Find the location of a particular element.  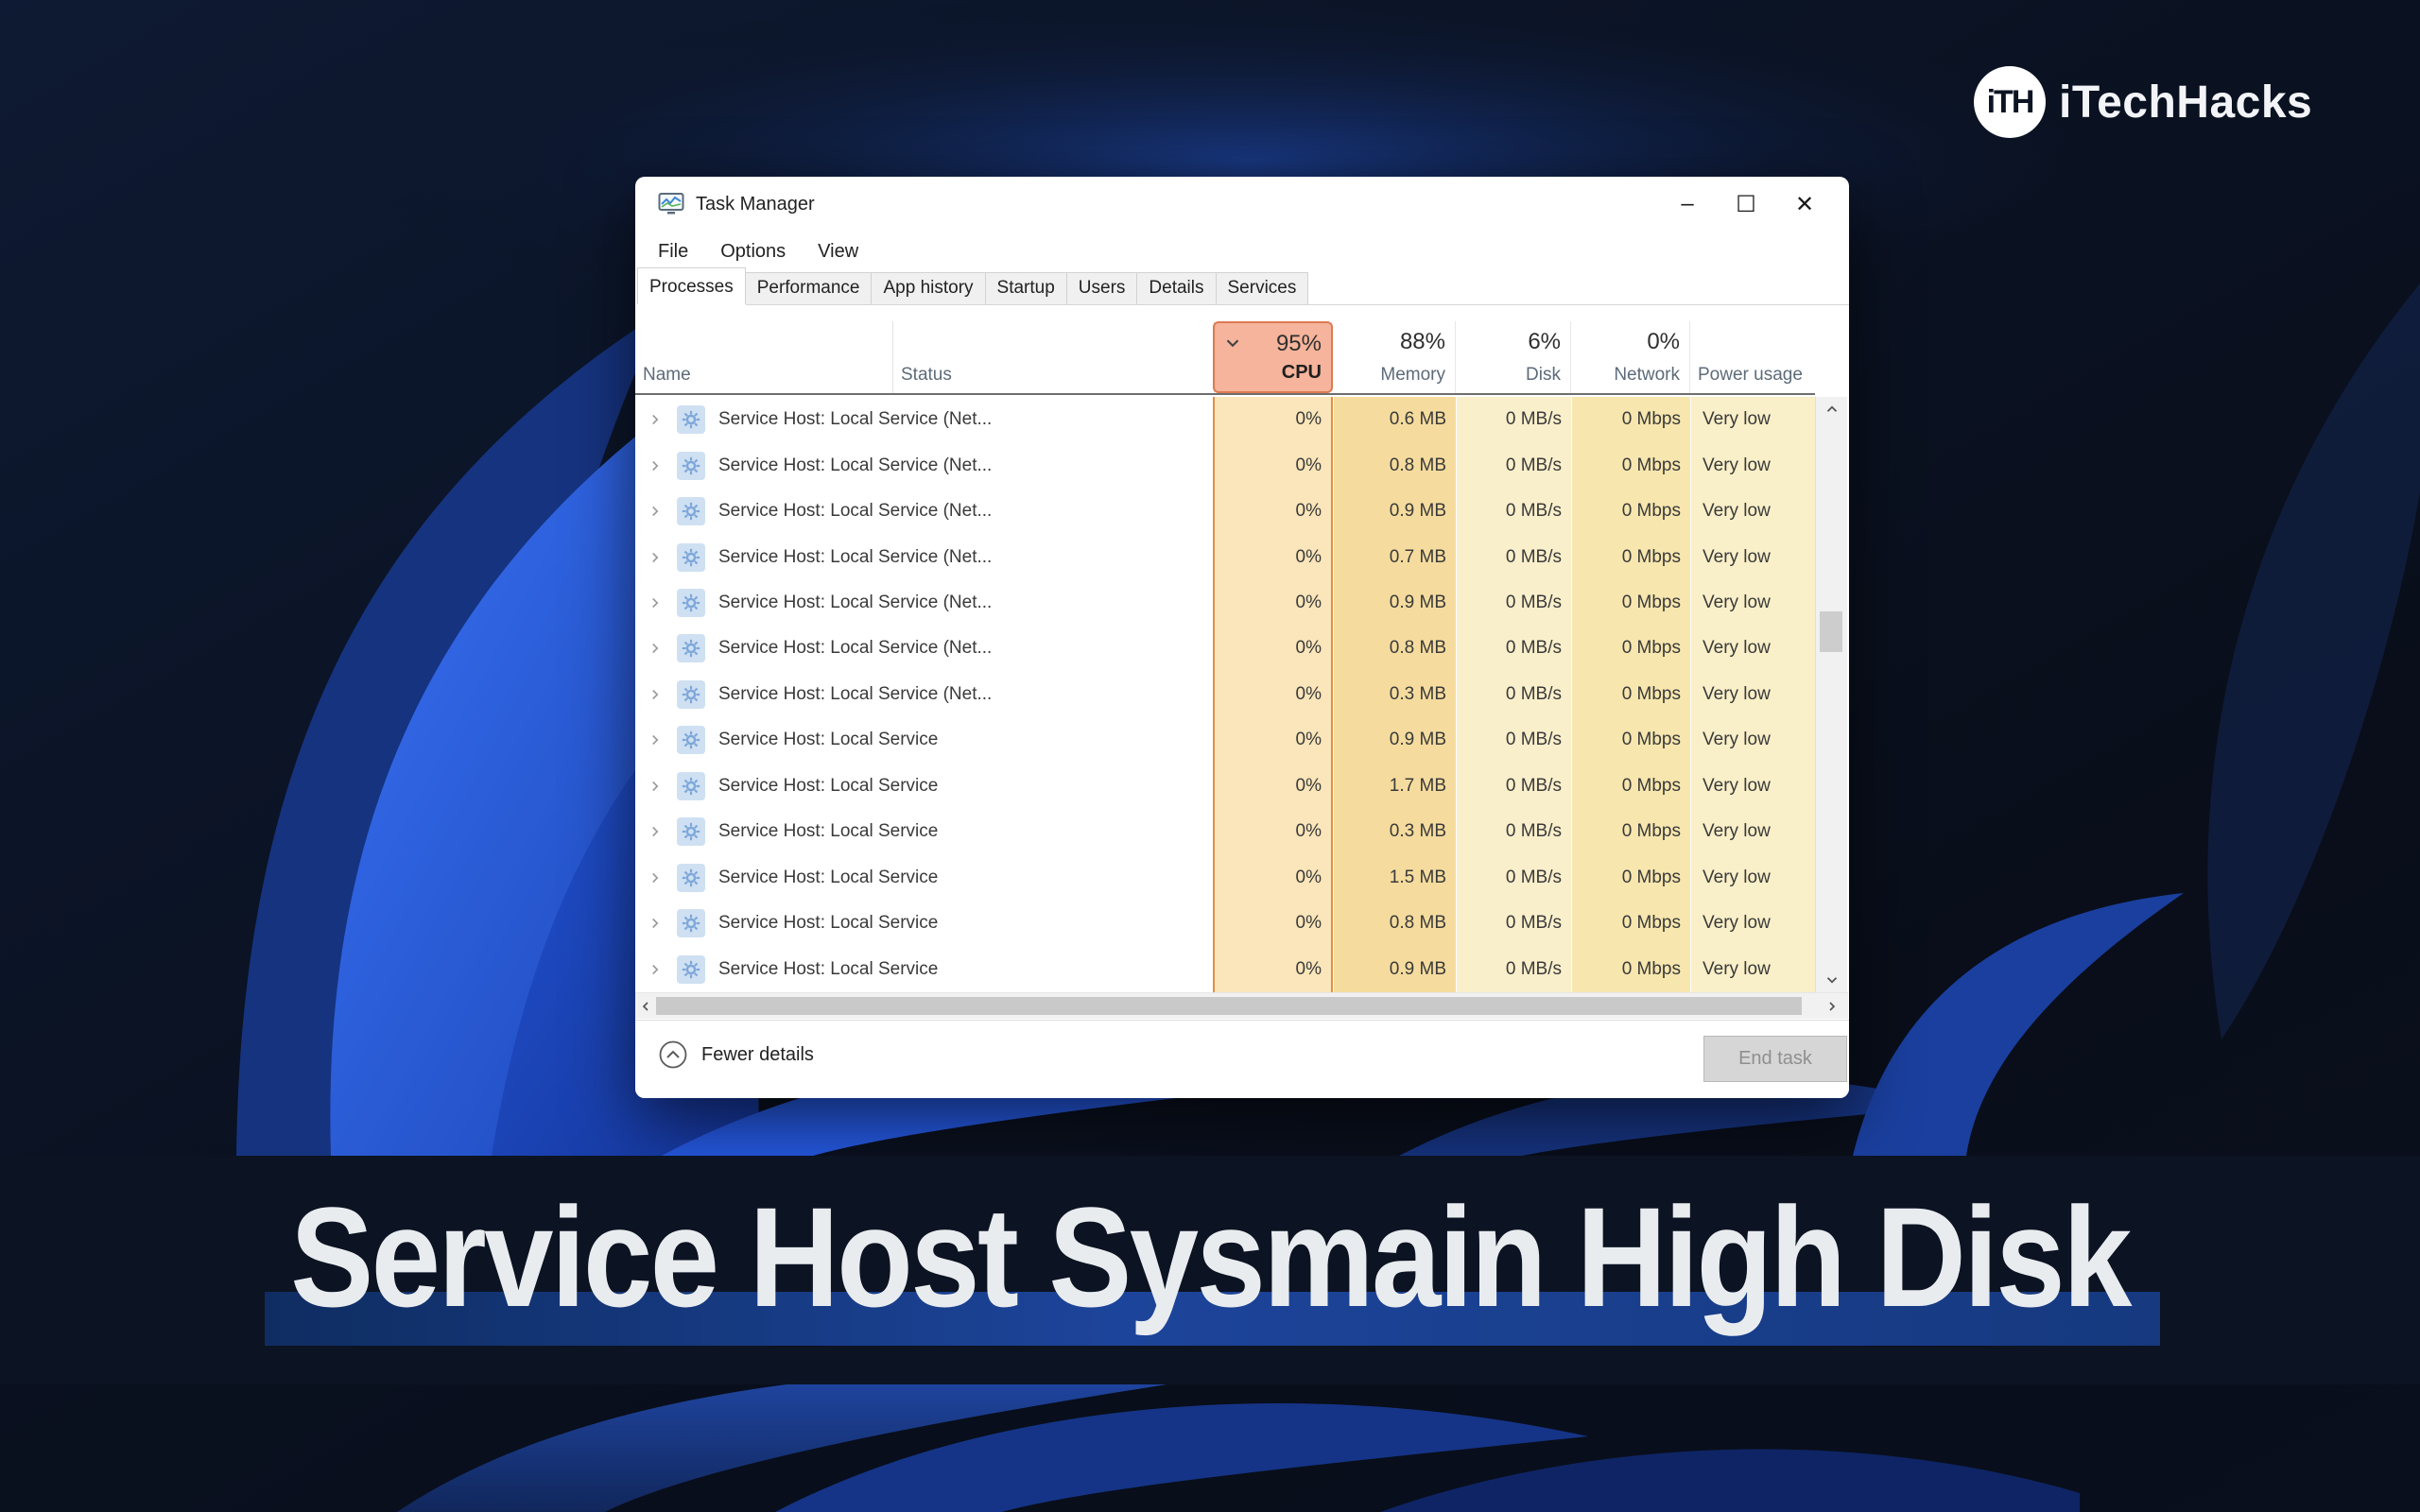

title-bar: Task Manager – ☐ ✕ is located at coordinates (1242, 204).